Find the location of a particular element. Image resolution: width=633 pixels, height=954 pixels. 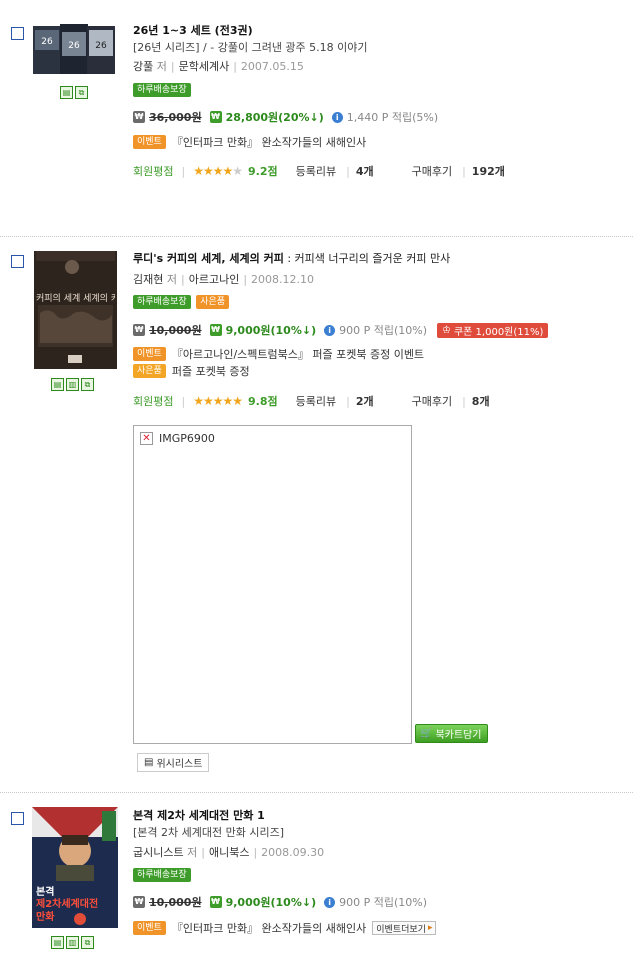

buy-review-count: 192개 is located at coordinates (488, 171).